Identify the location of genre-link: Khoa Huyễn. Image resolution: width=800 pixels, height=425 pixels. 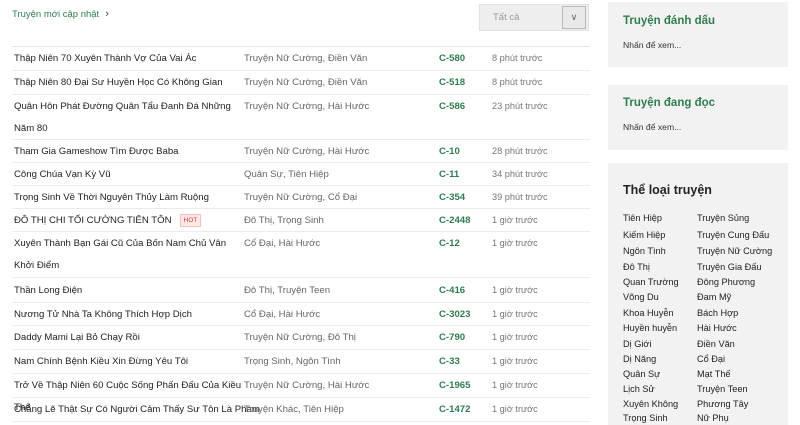
(648, 313).